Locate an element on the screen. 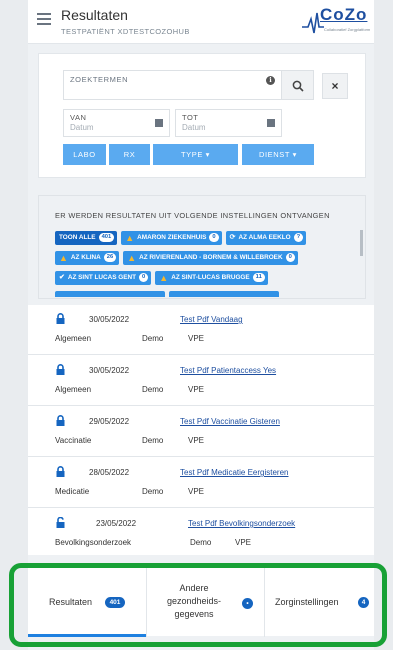 Image resolution: width=393 pixels, height=650 pixels. cozo-logo: CoZo Collaboratief Zorgplatform is located at coordinates (336, 20).